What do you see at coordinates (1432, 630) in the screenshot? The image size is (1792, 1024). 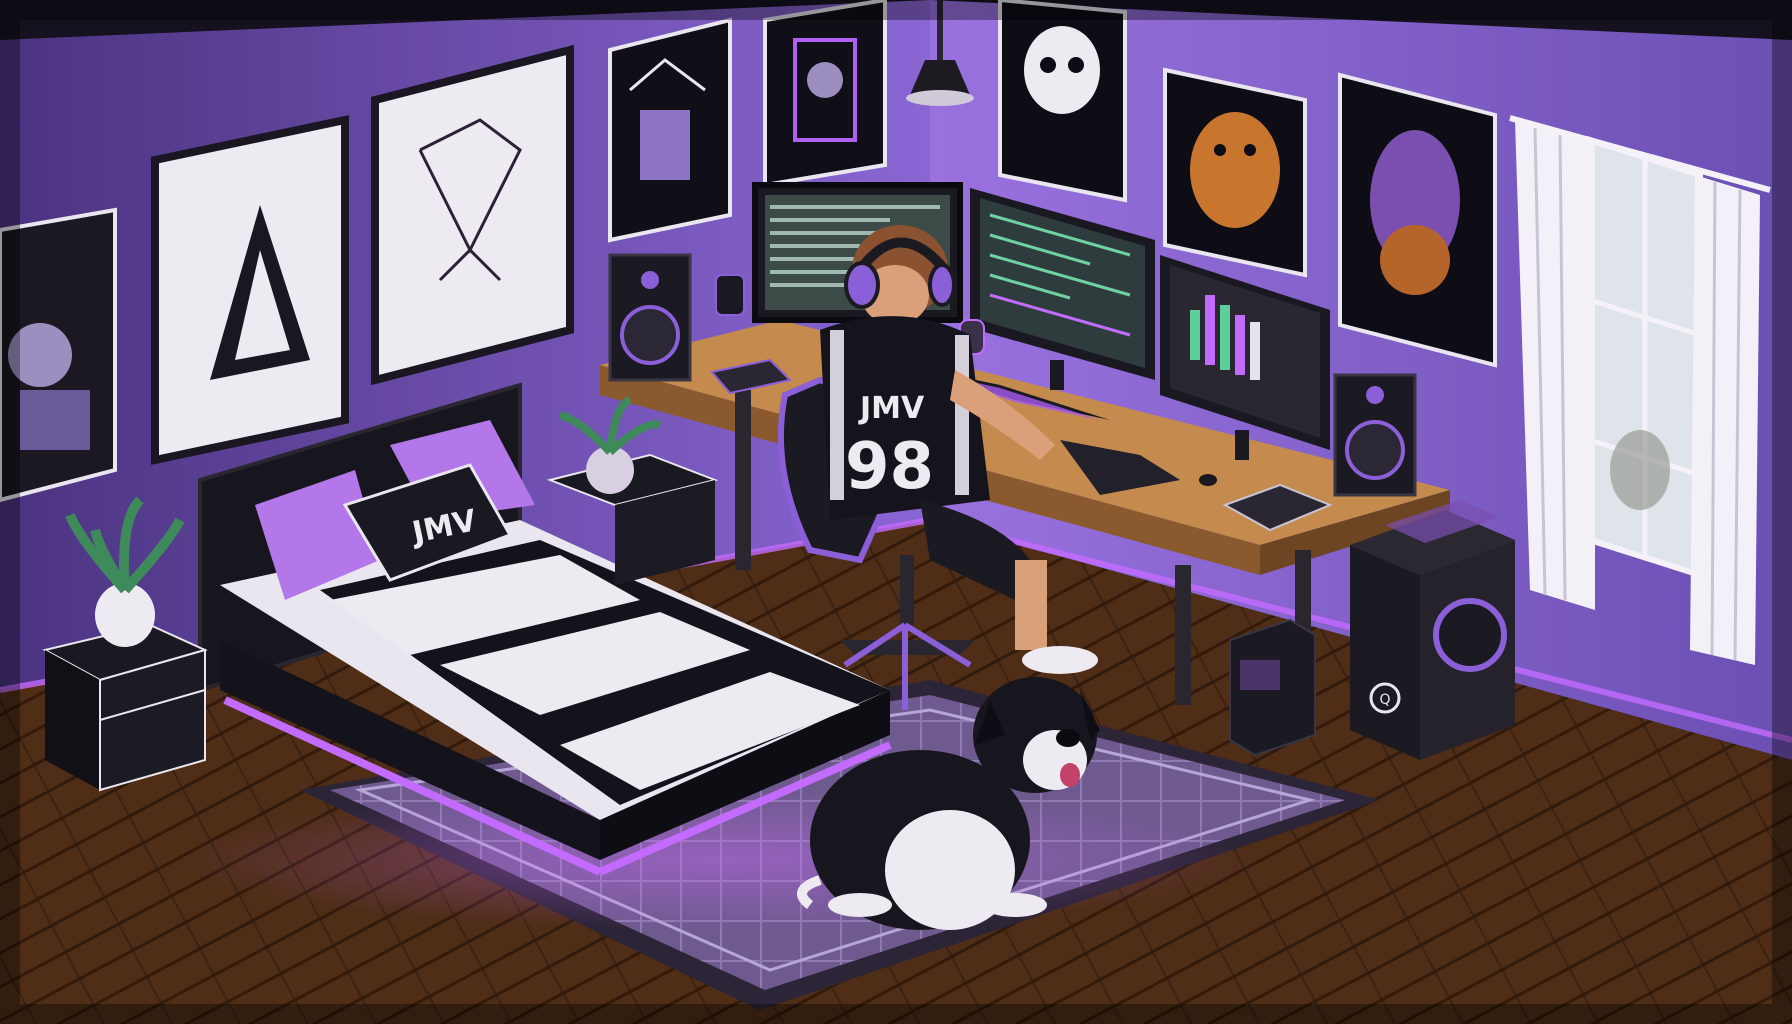 I see `pc-tower-icon: Q` at bounding box center [1432, 630].